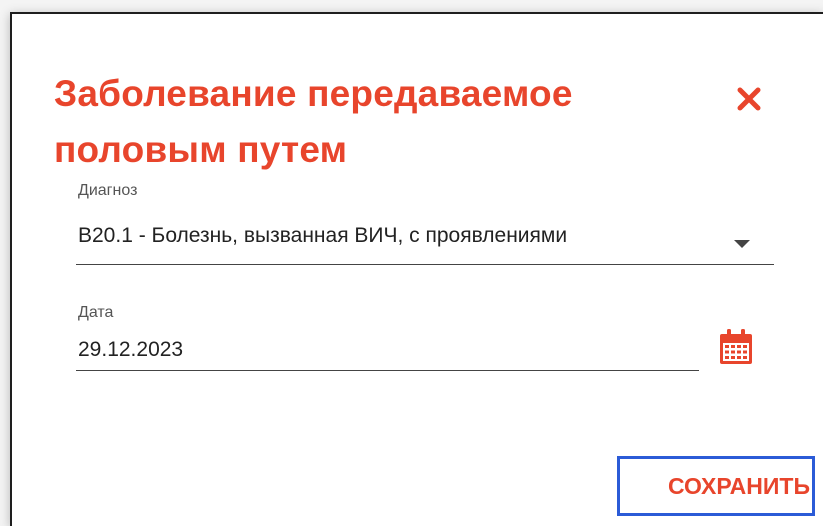 This screenshot has width=823, height=526. I want to click on date-underline, so click(387, 370).